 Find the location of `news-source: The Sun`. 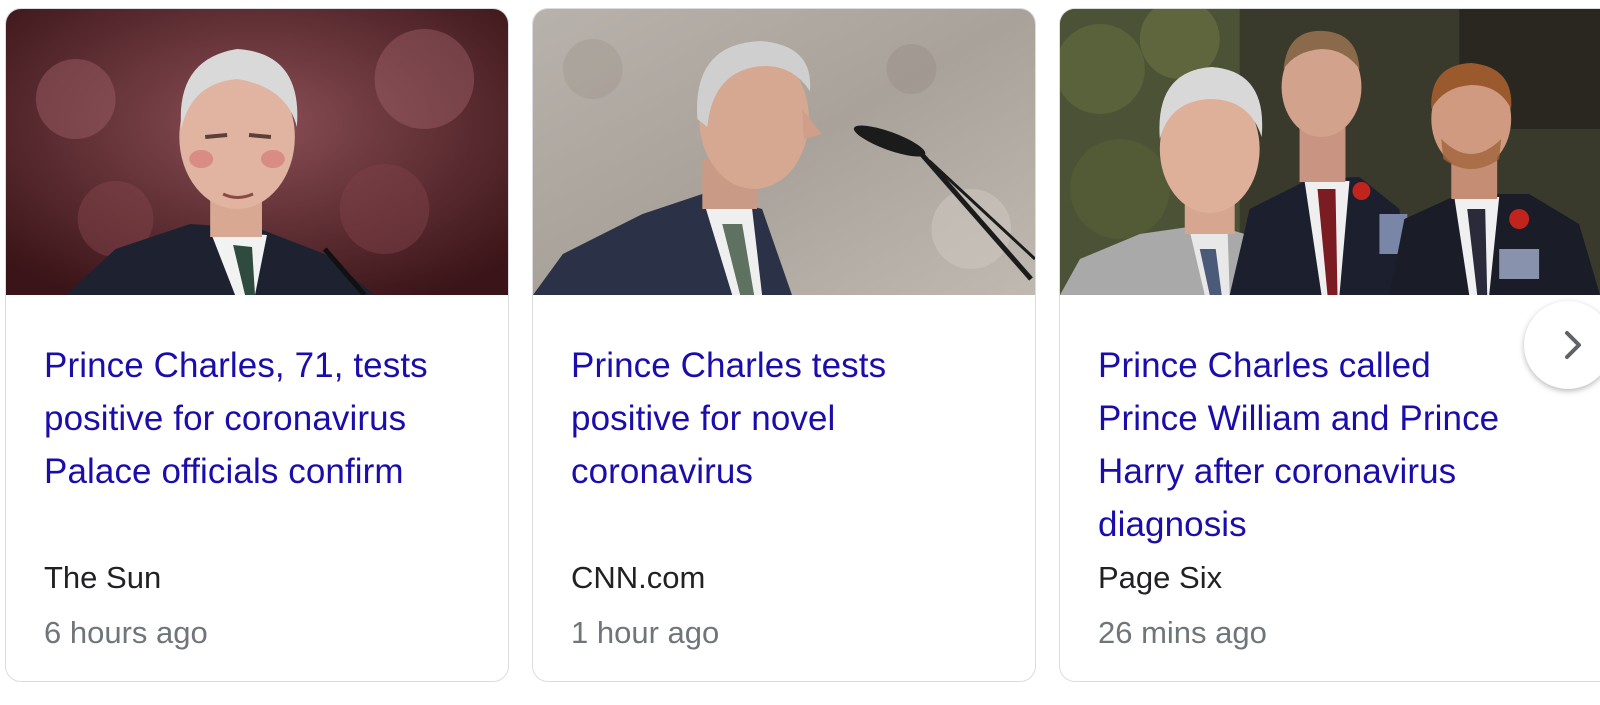

news-source: The Sun is located at coordinates (103, 577).